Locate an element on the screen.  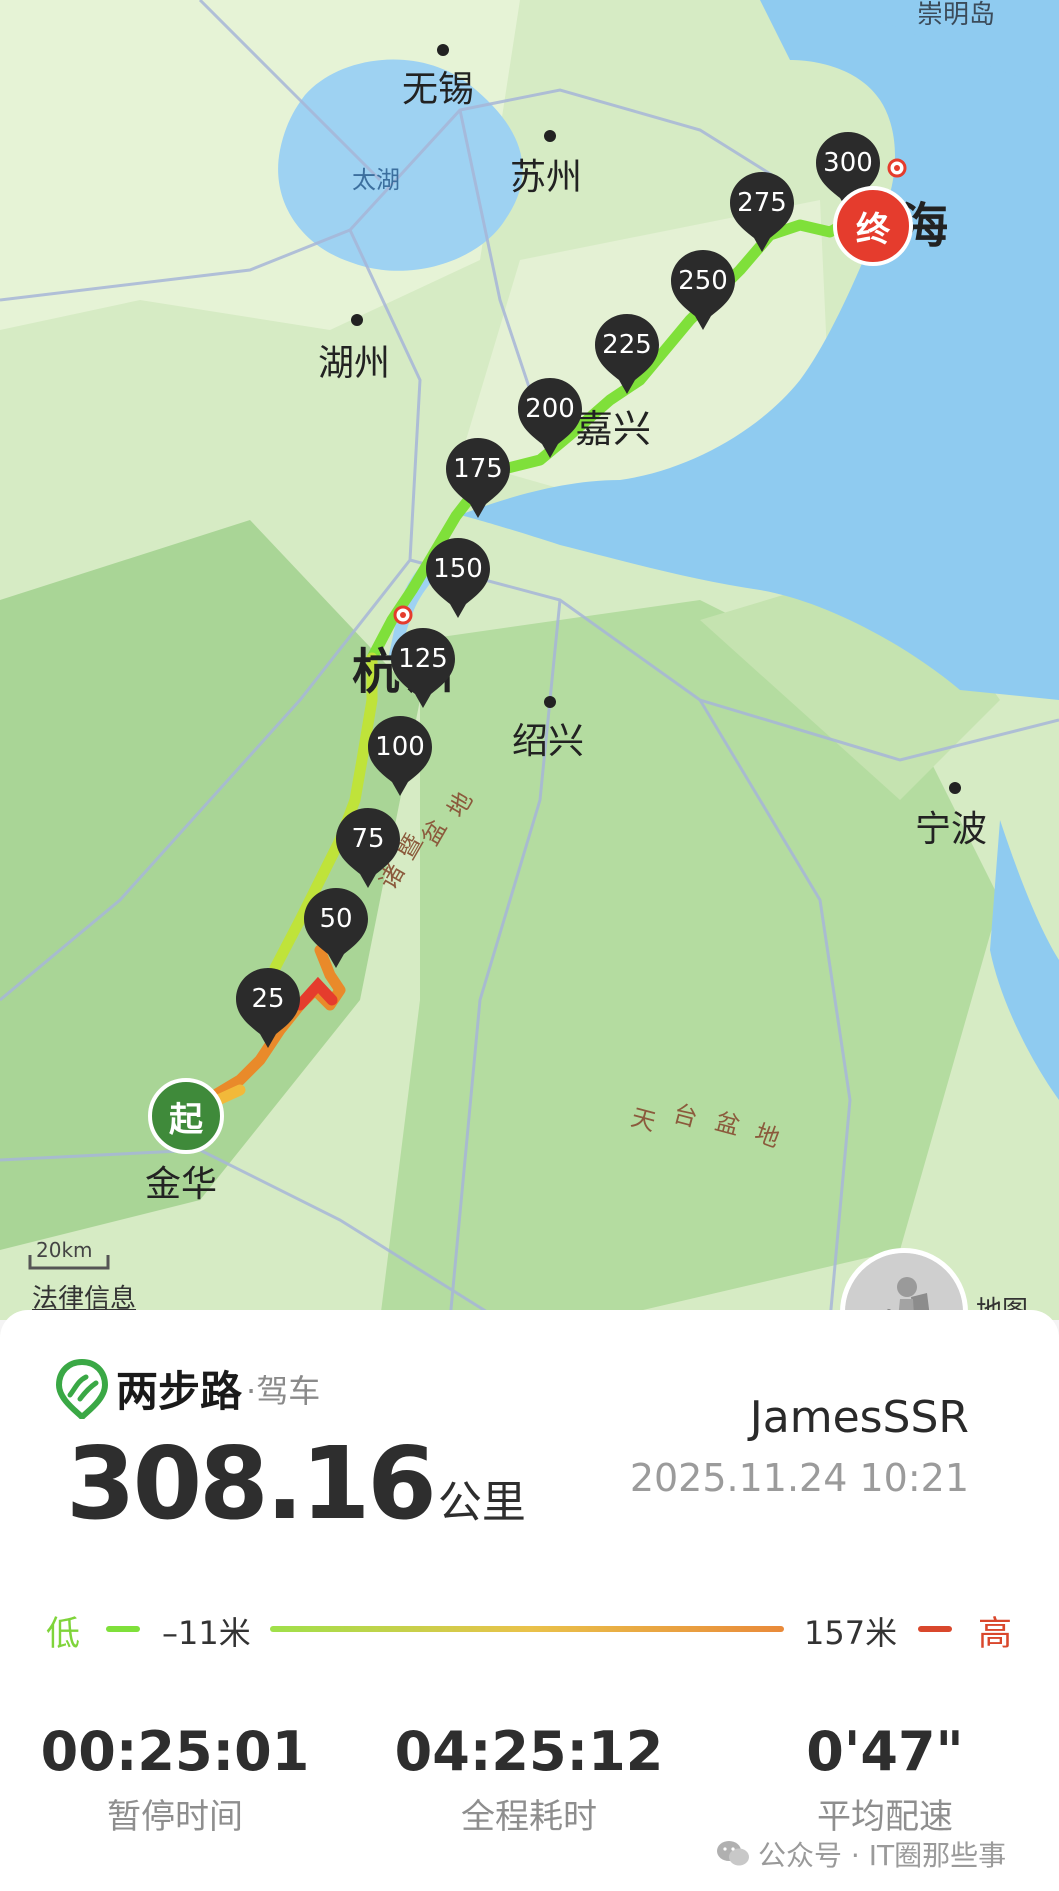
km-marker-250: 250 is located at coordinates (703, 290).